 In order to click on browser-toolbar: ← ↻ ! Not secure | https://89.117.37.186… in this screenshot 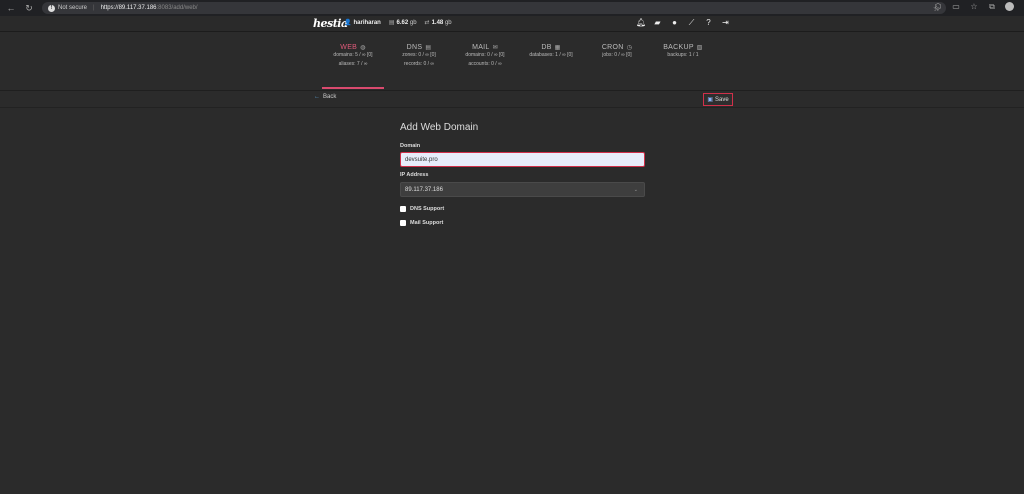, I will do `click(512, 8)`.